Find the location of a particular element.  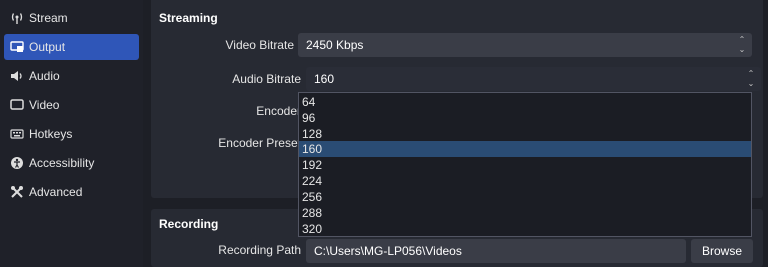

sidebar-item-label: Hotkeys is located at coordinates (51, 134).